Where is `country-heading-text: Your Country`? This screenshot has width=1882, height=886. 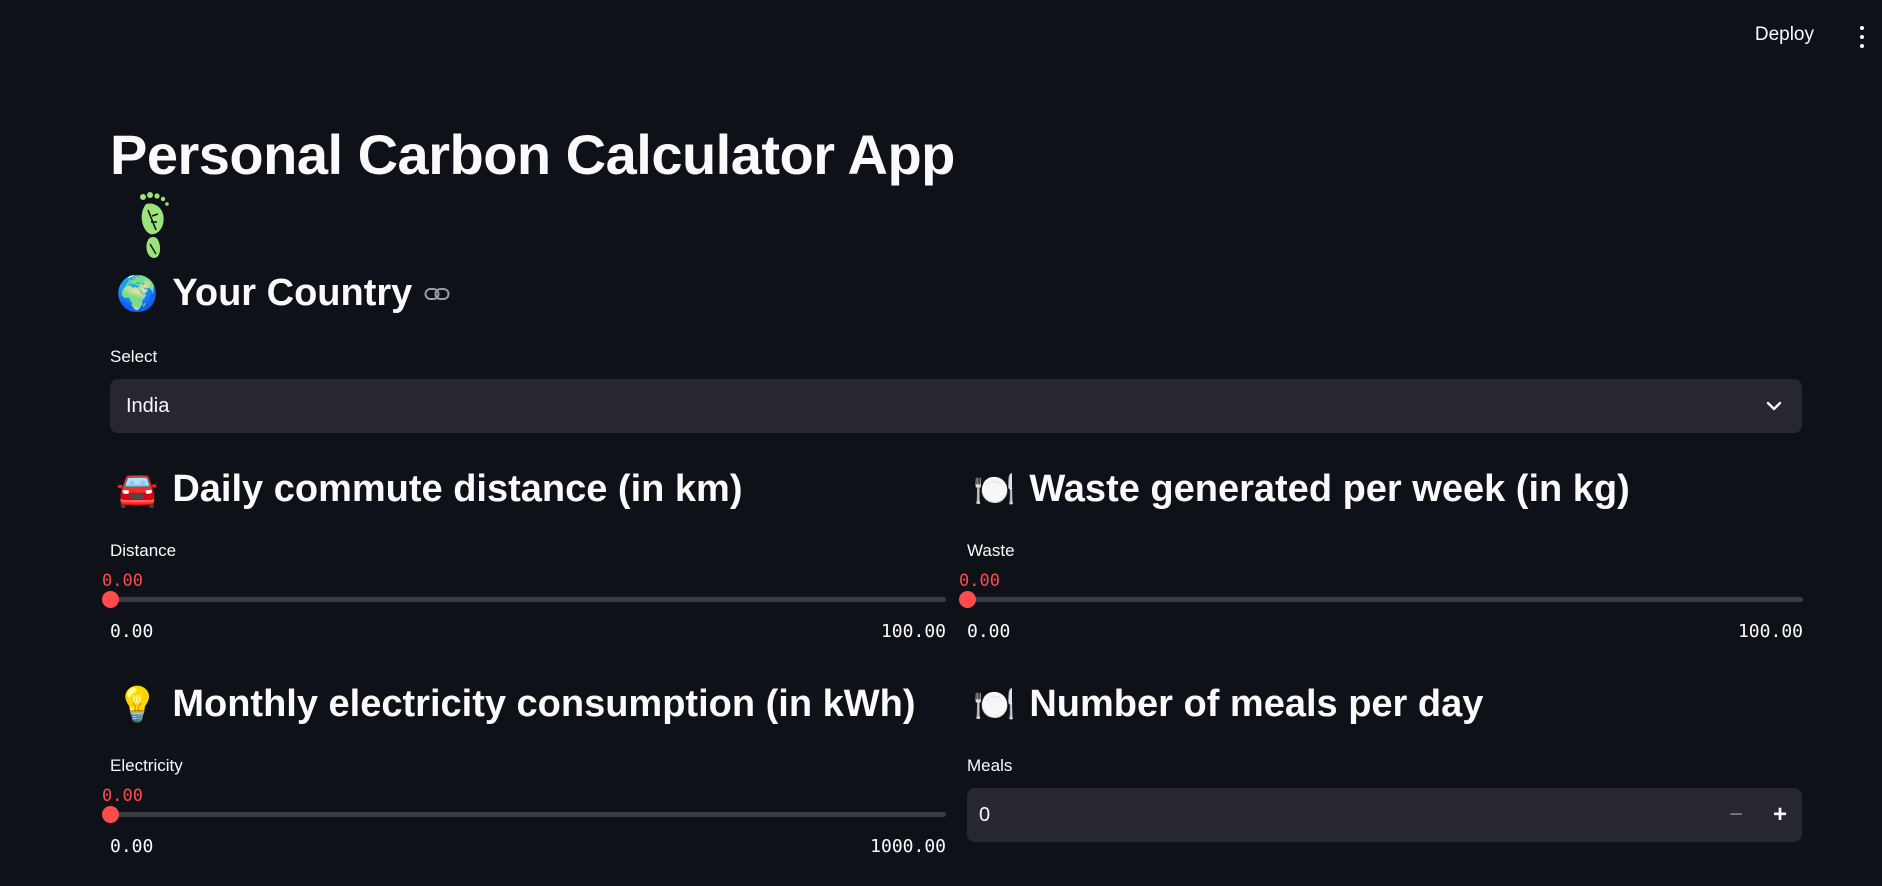
country-heading-text: Your Country is located at coordinates (292, 293).